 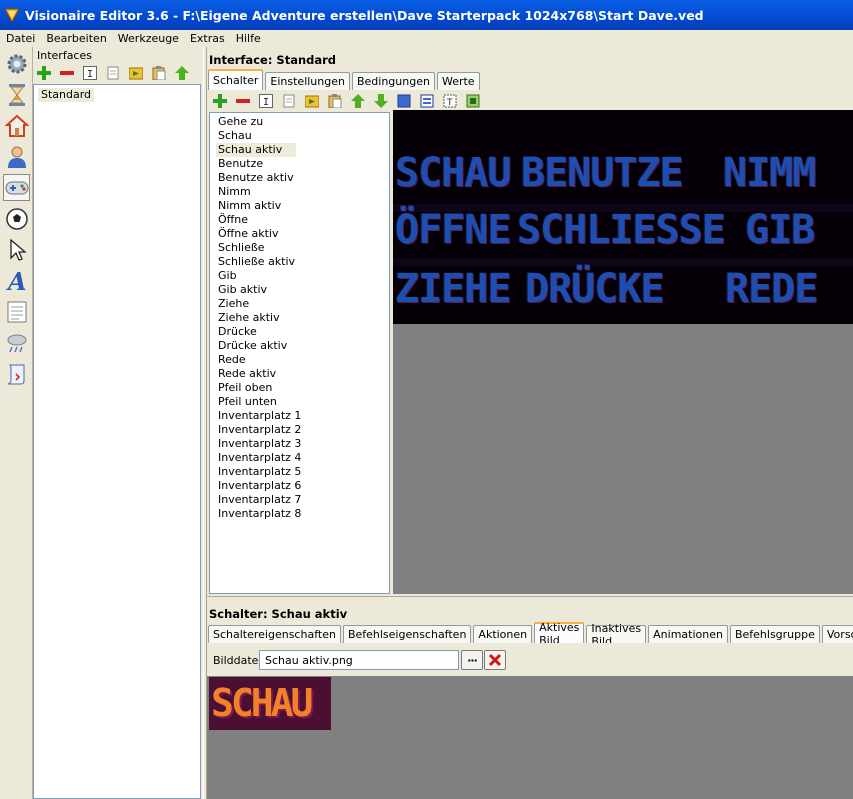 I want to click on objects-button, so click(x=16, y=218).